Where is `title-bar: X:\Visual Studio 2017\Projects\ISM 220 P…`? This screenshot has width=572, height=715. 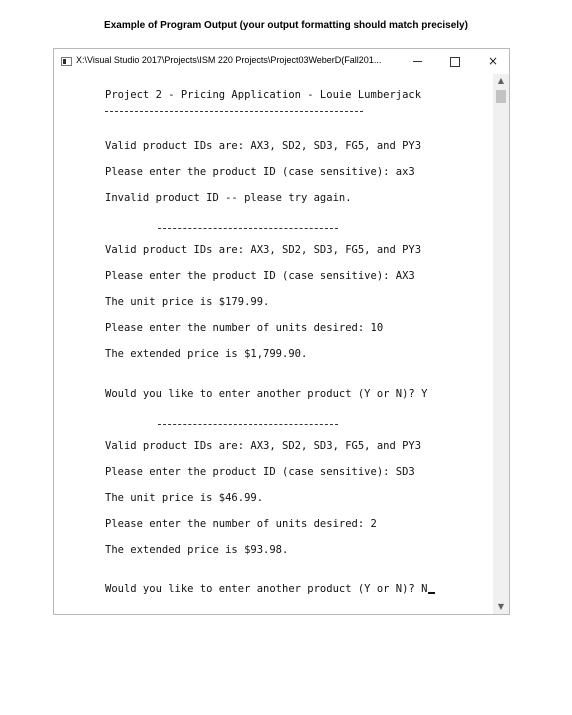
title-bar: X:\Visual Studio 2017\Projects\ISM 220 P… is located at coordinates (281, 61).